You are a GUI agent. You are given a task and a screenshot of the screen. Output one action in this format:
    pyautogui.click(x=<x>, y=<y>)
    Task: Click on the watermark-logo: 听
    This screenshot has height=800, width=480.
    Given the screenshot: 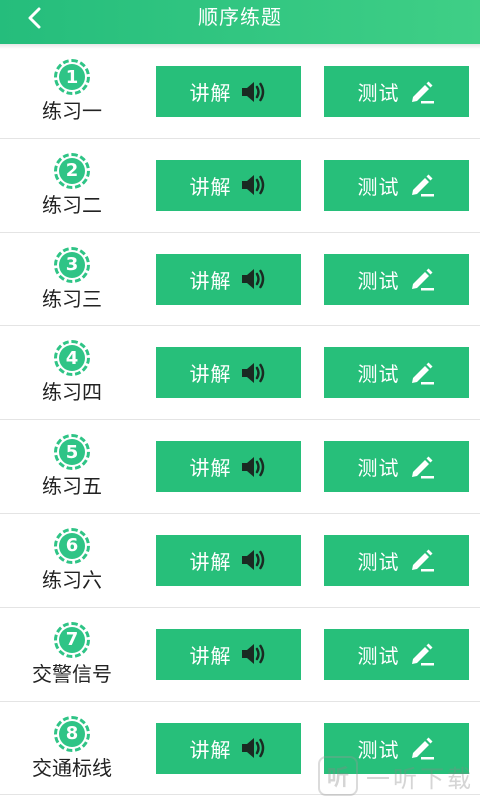 What is the action you would take?
    pyautogui.click(x=338, y=776)
    